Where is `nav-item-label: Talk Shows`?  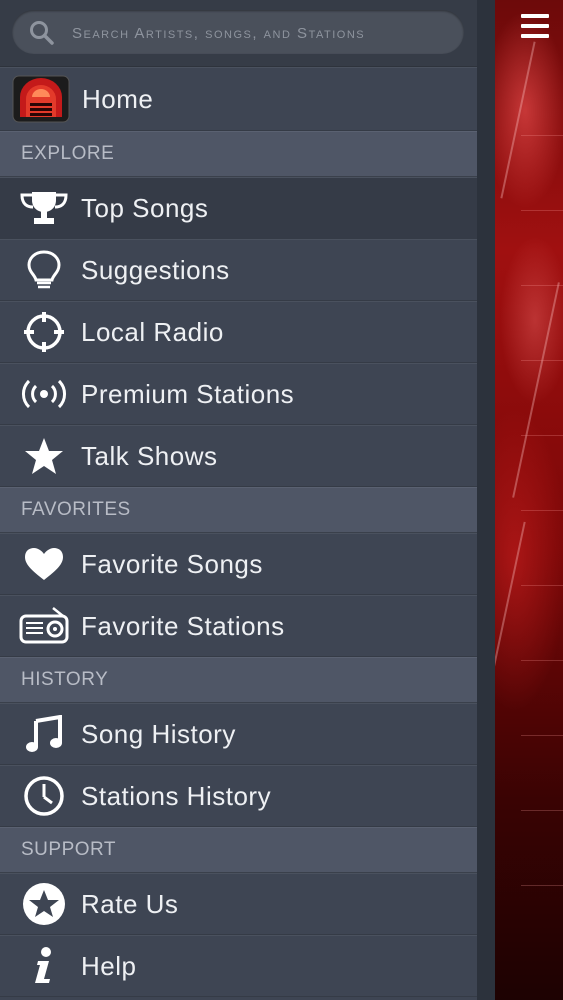 nav-item-label: Talk Shows is located at coordinates (149, 455).